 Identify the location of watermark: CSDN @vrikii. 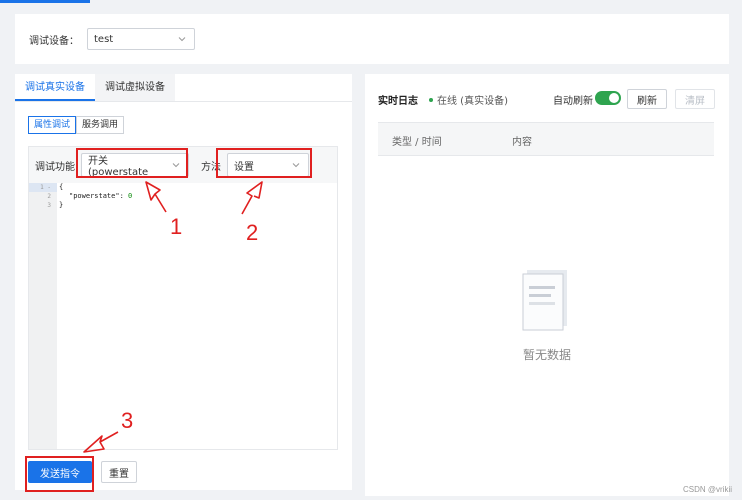
(707, 489).